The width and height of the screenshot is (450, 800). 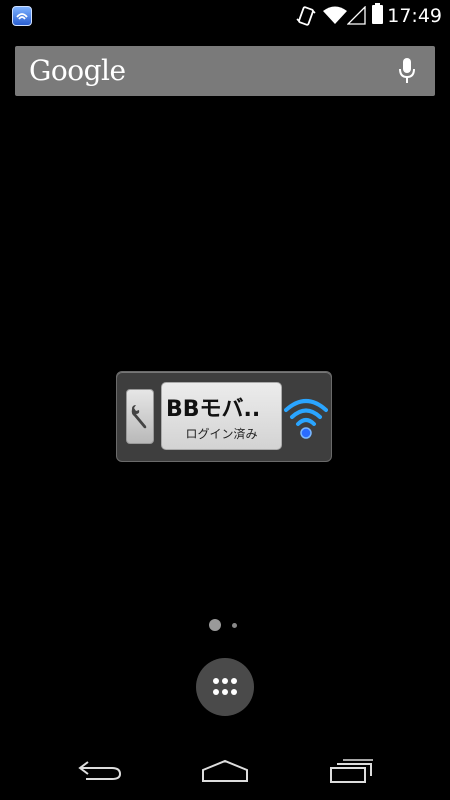 I want to click on settings-button, so click(x=140, y=416).